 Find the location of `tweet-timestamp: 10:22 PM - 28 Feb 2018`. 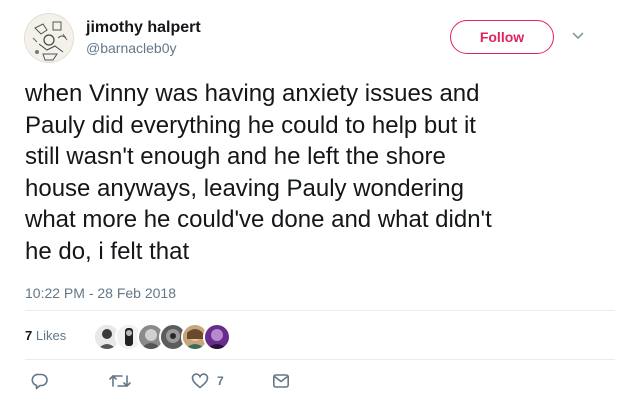

tweet-timestamp: 10:22 PM - 28 Feb 2018 is located at coordinates (100, 293).